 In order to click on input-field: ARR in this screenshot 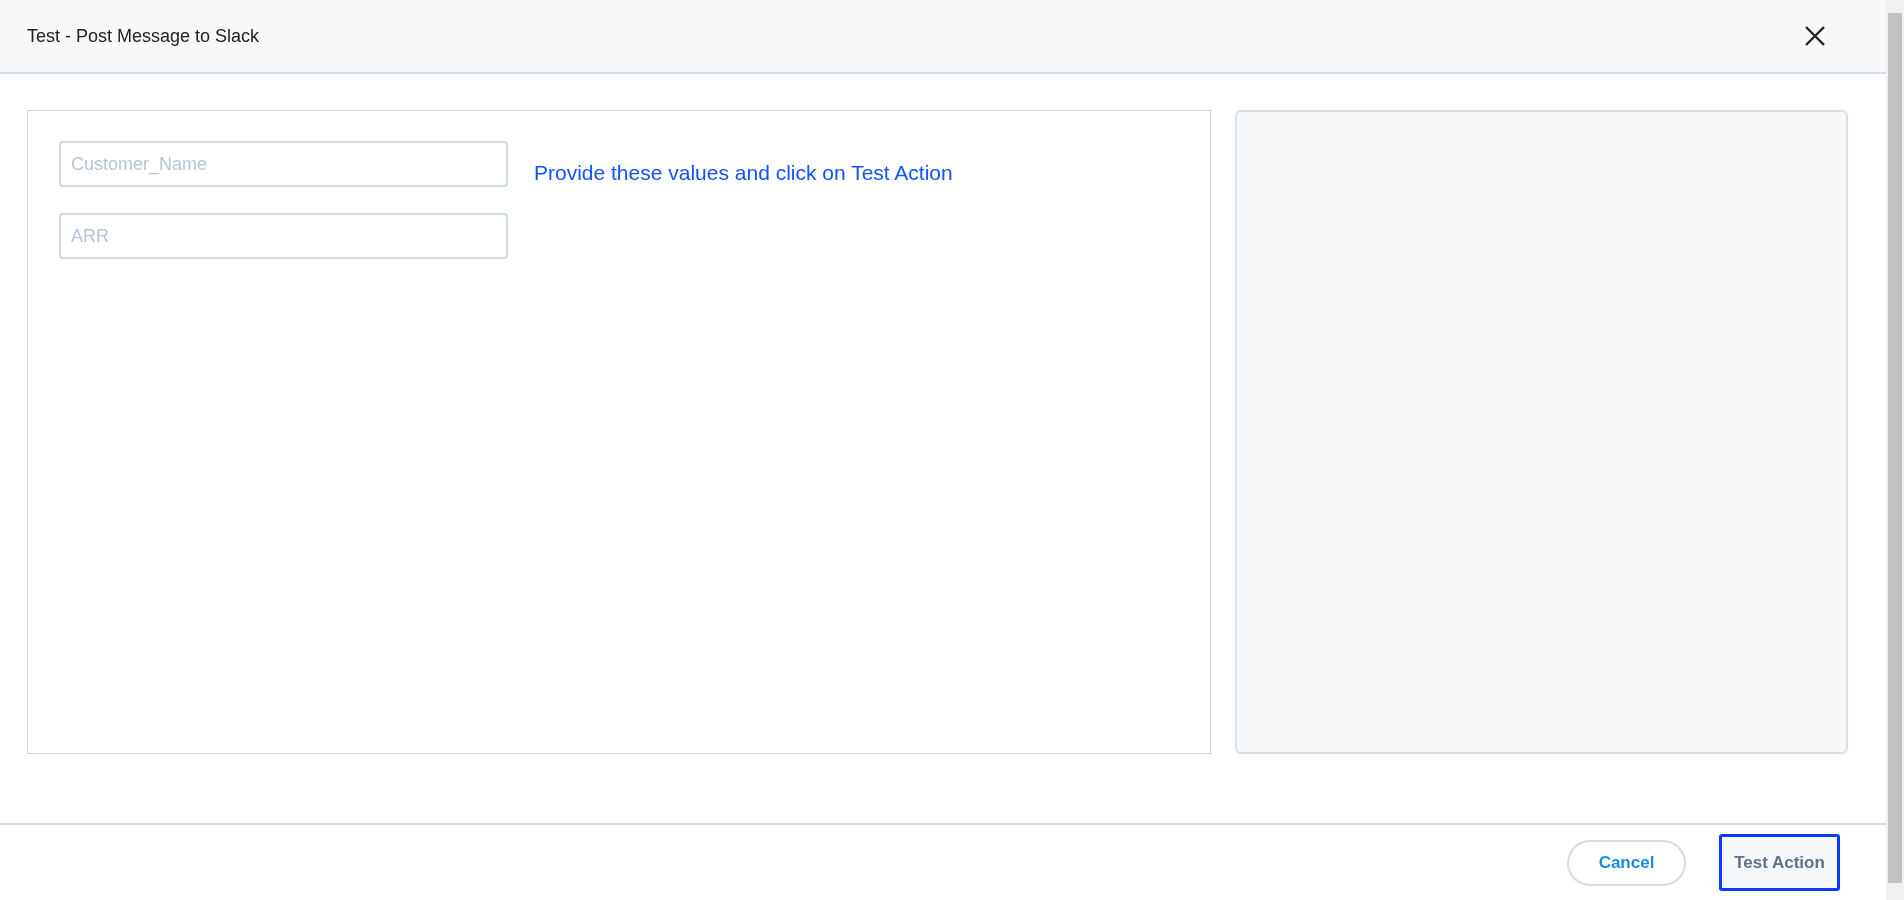, I will do `click(283, 236)`.